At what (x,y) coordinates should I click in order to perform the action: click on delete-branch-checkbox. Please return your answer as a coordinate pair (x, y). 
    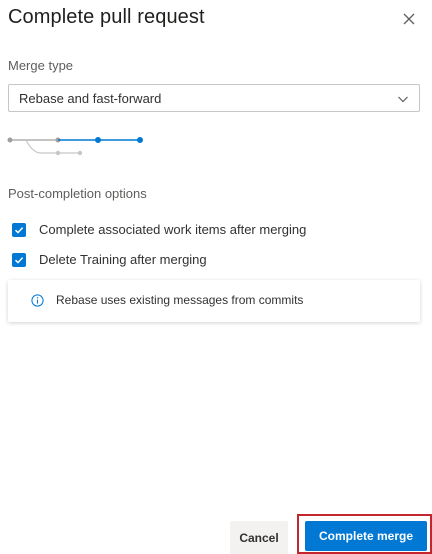
    Looking at the image, I should click on (19, 259).